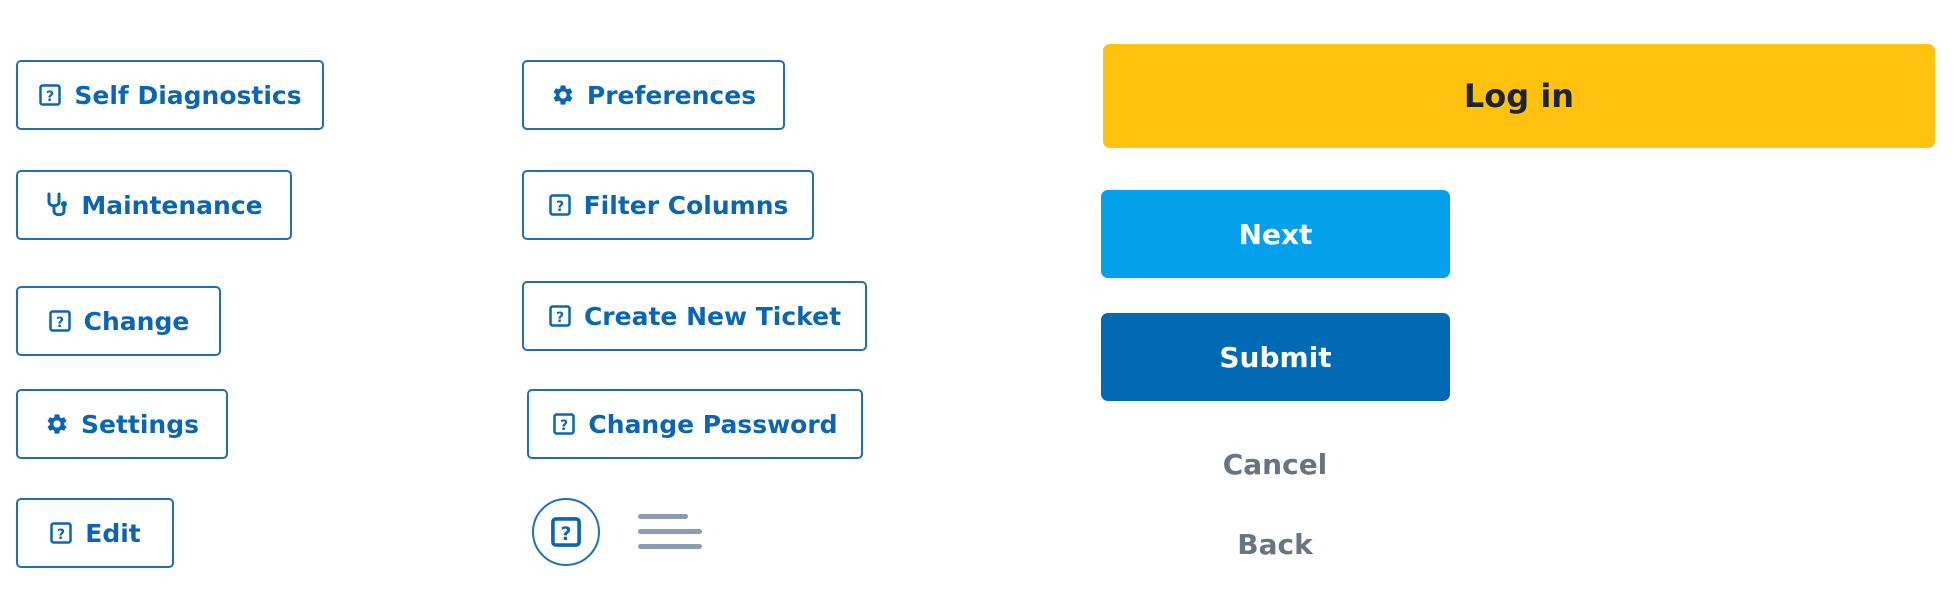 This screenshot has width=1959, height=592. Describe the element at coordinates (57, 204) in the screenshot. I see `stethoscope-icon` at that location.